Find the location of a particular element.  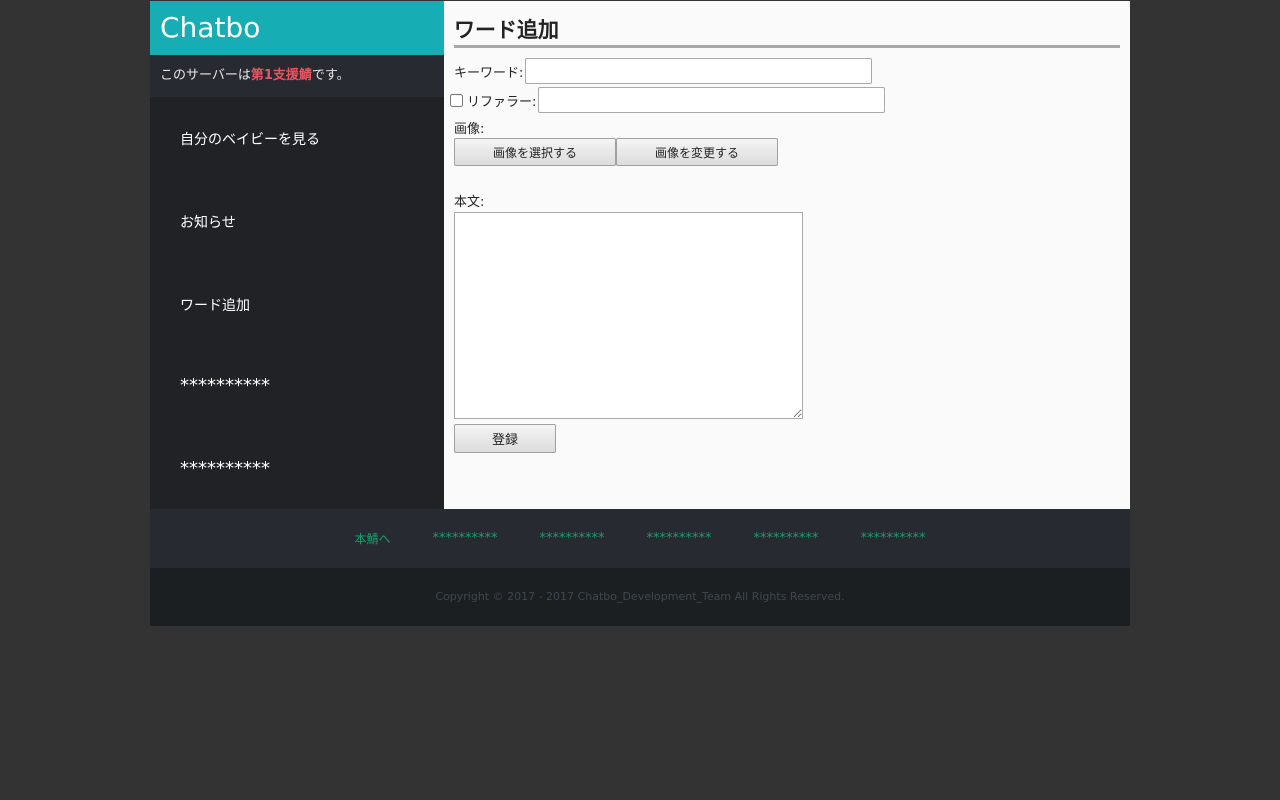

referrer-checkbox is located at coordinates (456, 100).